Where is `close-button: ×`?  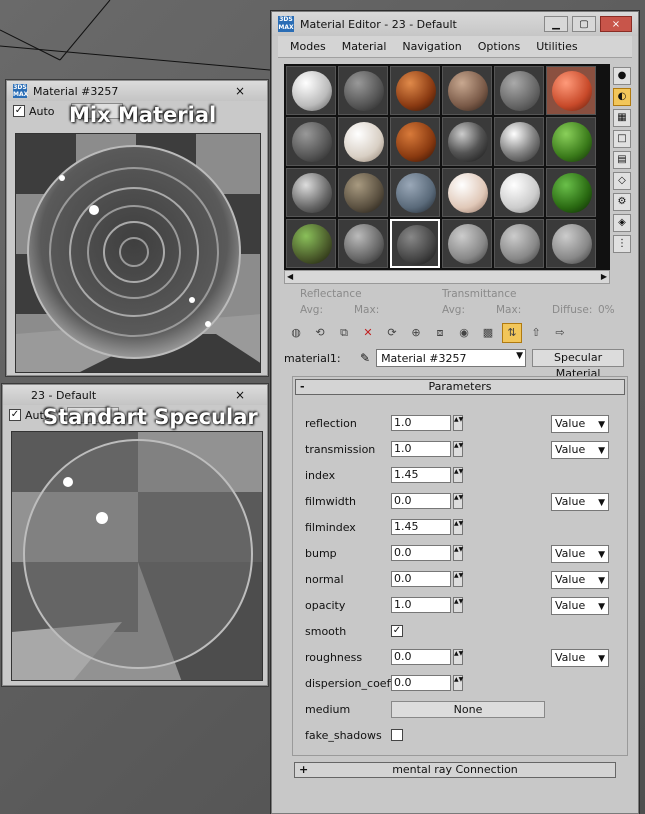
close-button: × is located at coordinates (616, 24).